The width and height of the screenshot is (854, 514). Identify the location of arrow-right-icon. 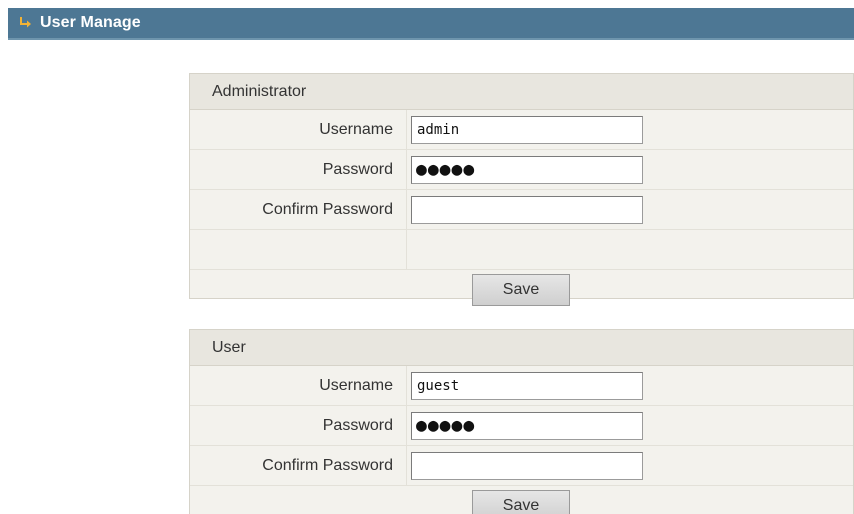
(26, 23).